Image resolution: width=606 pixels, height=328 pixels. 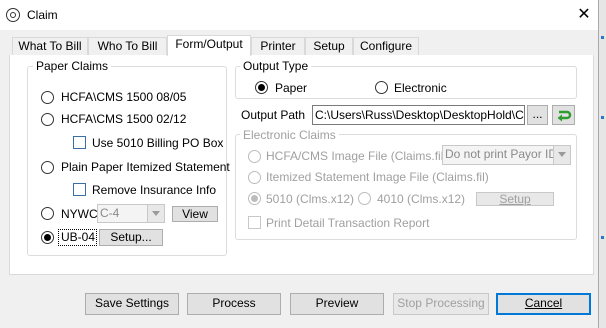 I want to click on plain-paper-label: Plain Paper Itemized Statement, so click(x=145, y=167).